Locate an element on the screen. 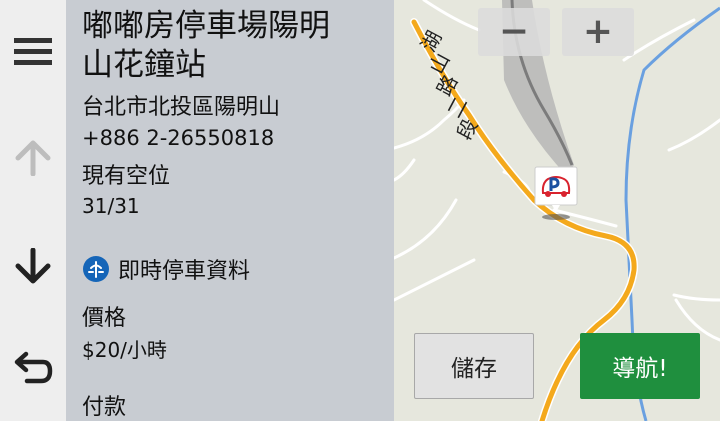 This screenshot has width=720, height=421. menu-icon is located at coordinates (33, 51).